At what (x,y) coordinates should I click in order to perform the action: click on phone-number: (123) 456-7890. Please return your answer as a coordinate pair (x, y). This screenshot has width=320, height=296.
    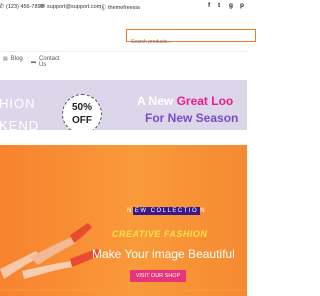
    Looking at the image, I should click on (25, 6).